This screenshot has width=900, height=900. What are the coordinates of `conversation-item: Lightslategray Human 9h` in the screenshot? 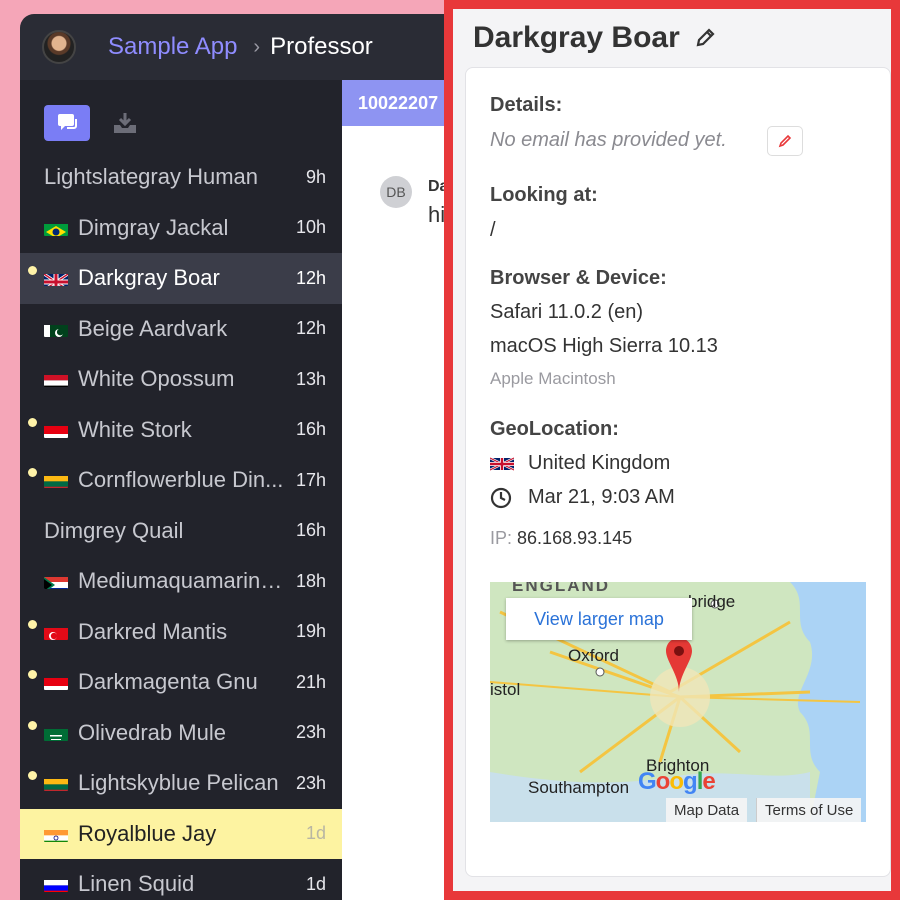 It's located at (181, 177).